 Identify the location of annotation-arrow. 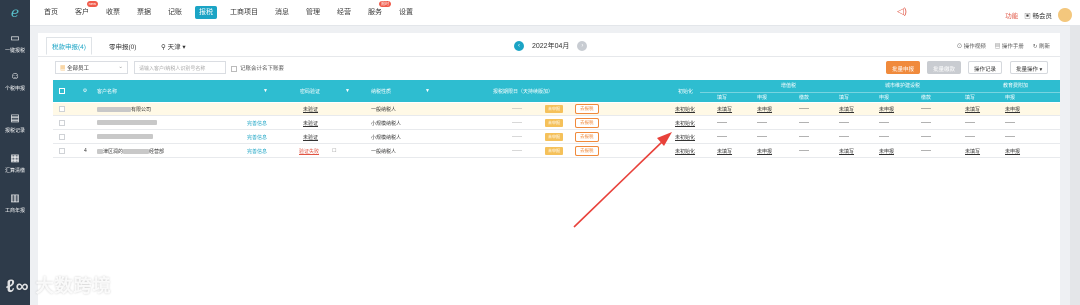
(622, 180).